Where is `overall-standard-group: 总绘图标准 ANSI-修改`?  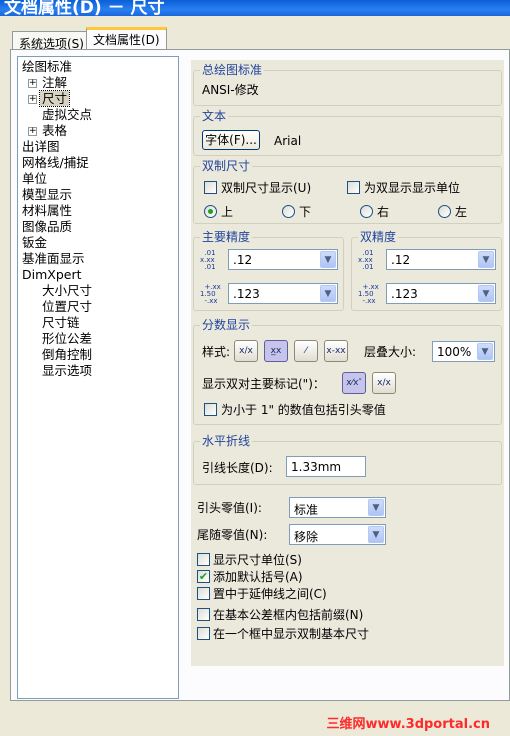
overall-standard-group: 总绘图标准 ANSI-修改 is located at coordinates (347, 84).